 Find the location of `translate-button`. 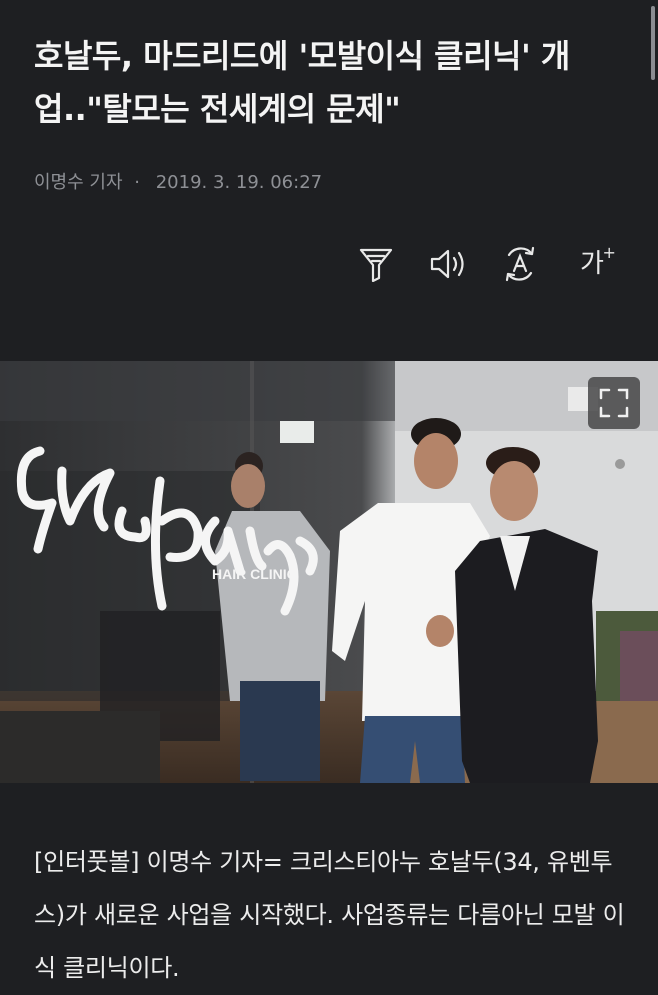

translate-button is located at coordinates (520, 264).